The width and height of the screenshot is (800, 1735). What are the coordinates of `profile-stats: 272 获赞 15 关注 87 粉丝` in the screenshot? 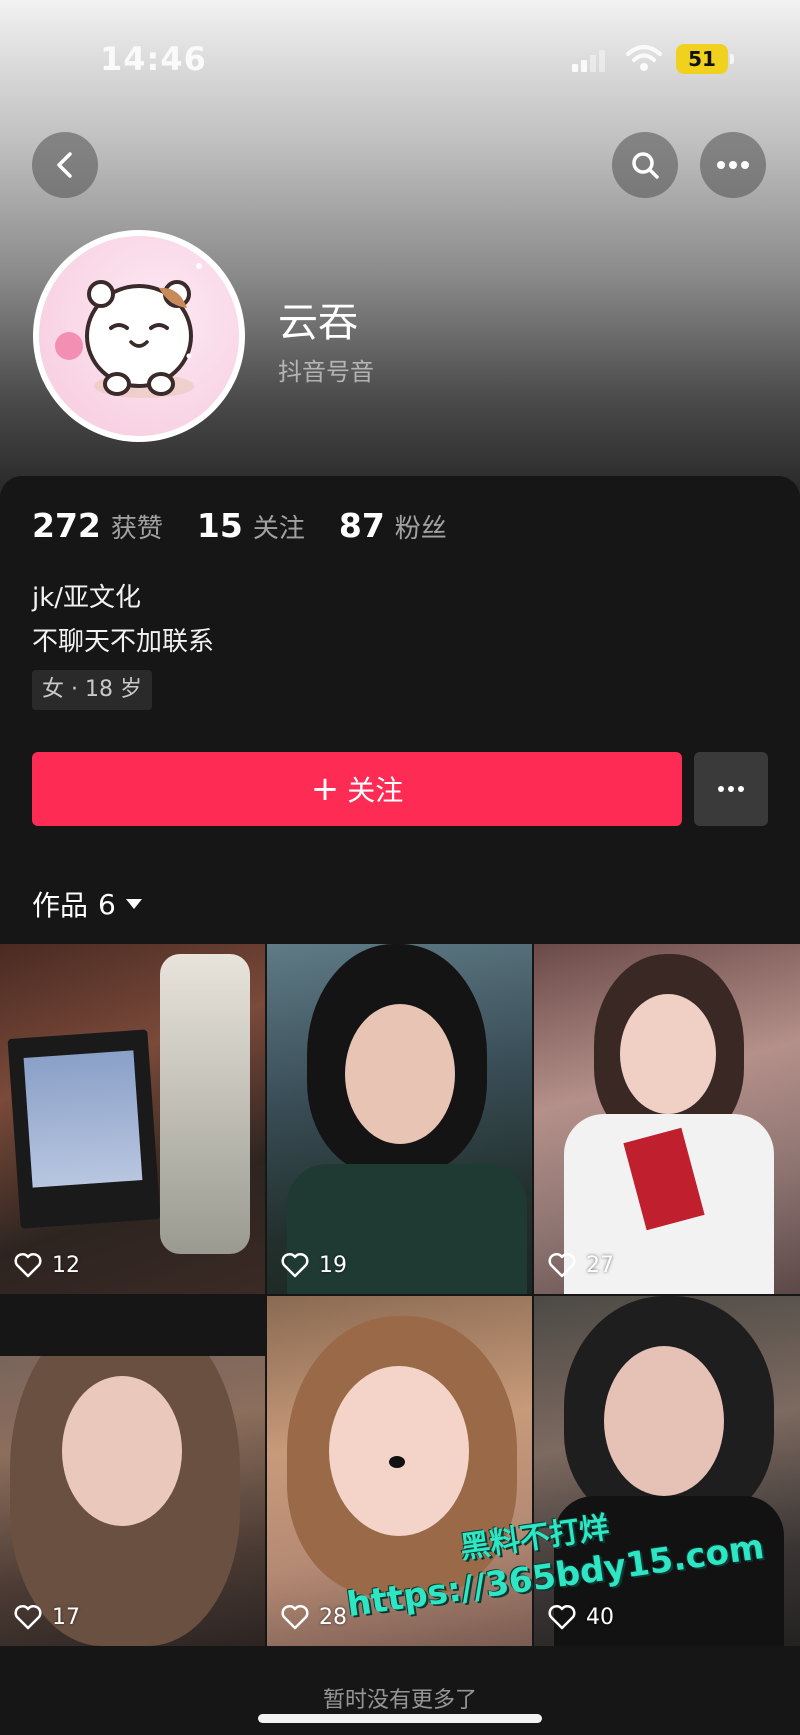 It's located at (256, 525).